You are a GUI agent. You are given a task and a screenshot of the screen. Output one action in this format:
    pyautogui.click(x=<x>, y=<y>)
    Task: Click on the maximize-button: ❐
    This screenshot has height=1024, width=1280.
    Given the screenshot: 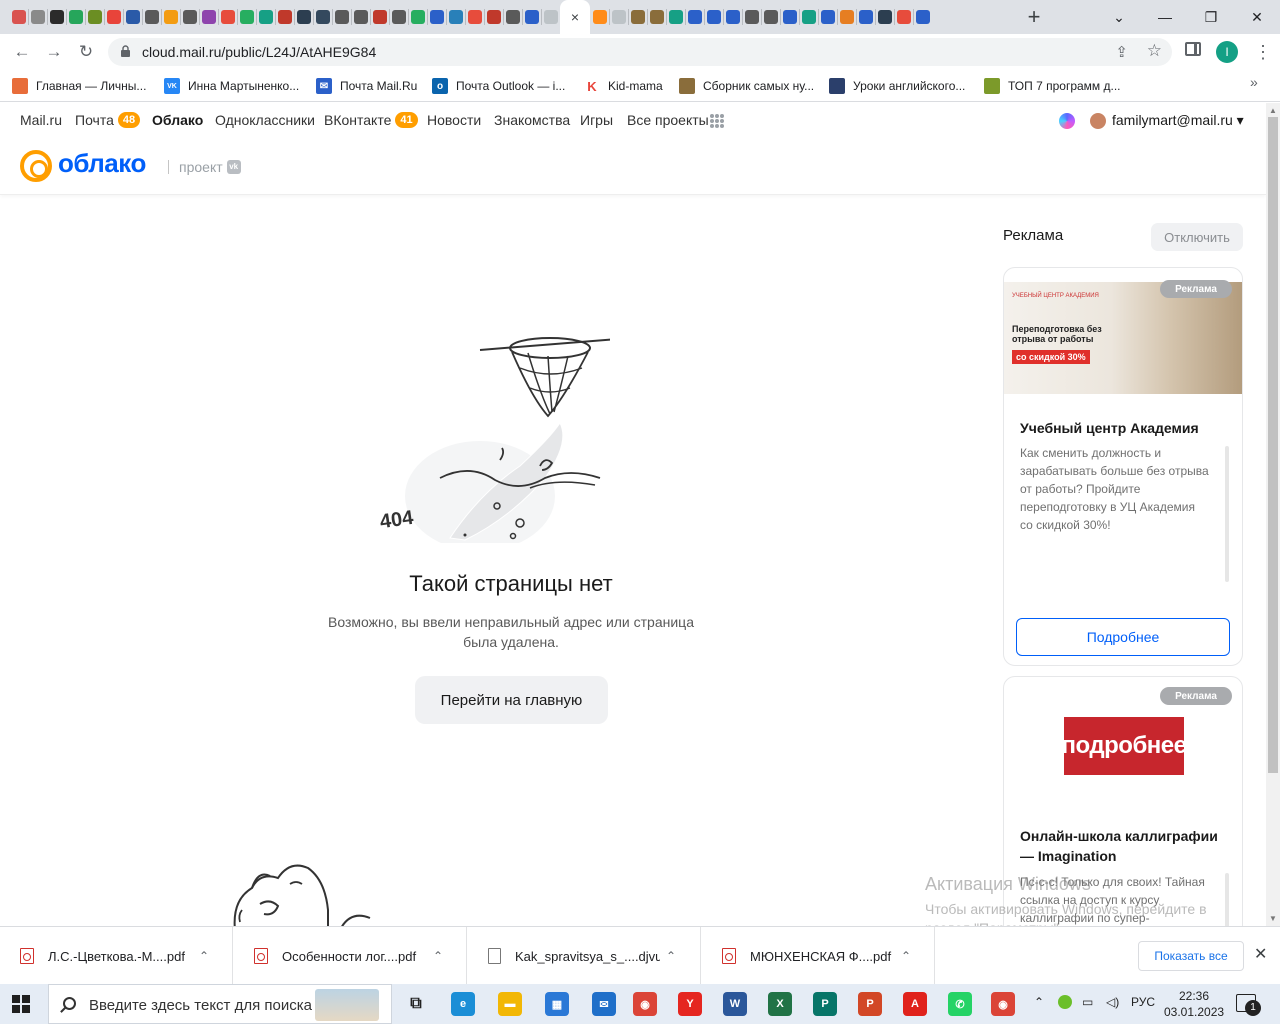 What is the action you would take?
    pyautogui.click(x=1211, y=17)
    